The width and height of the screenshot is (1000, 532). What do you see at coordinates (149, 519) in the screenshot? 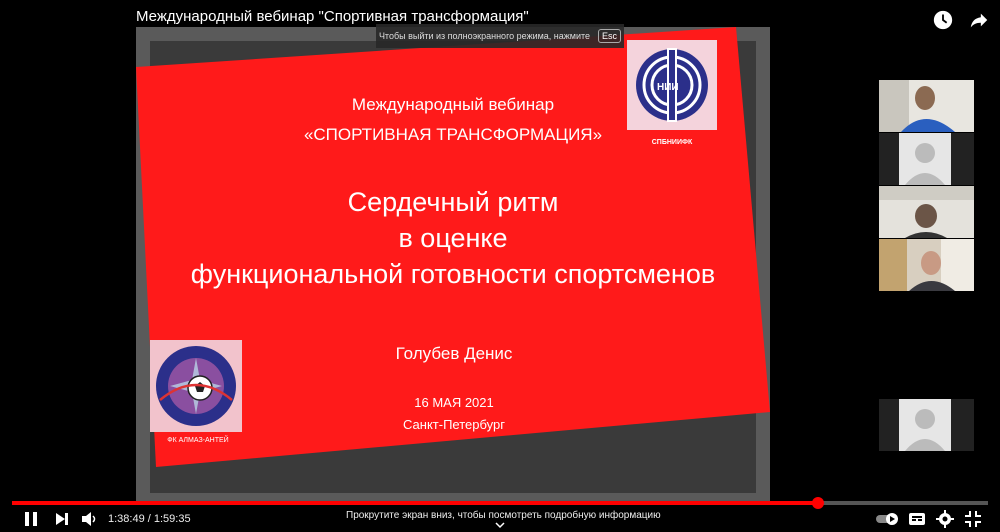
I see `time-display: 1:38:49 / 1:59:35` at bounding box center [149, 519].